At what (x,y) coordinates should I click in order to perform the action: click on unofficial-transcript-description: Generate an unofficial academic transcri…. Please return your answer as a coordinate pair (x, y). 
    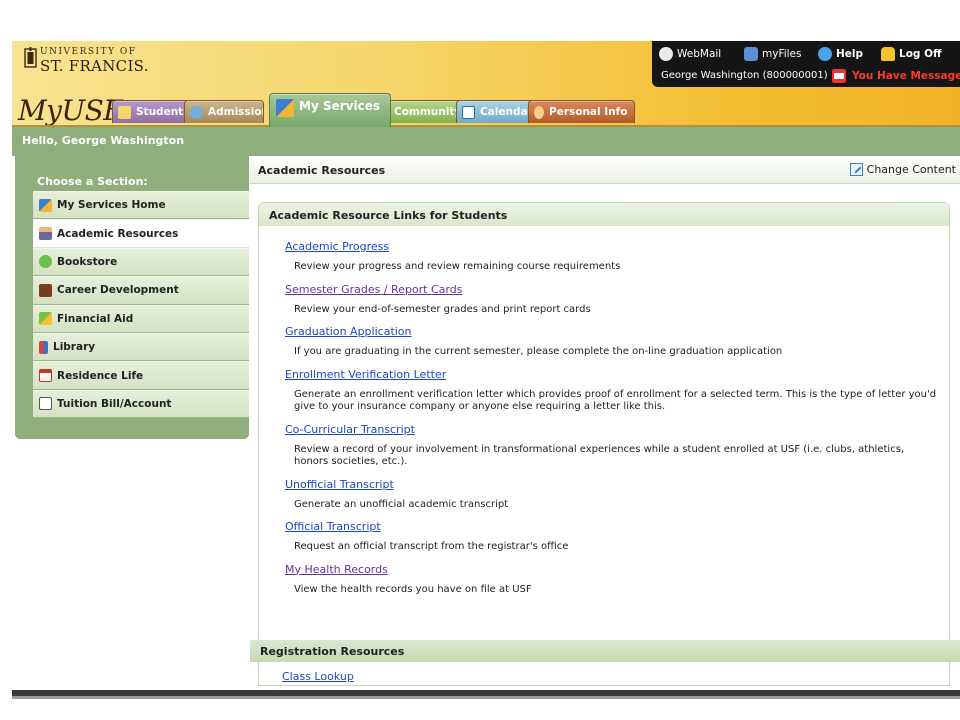
    Looking at the image, I should click on (401, 504).